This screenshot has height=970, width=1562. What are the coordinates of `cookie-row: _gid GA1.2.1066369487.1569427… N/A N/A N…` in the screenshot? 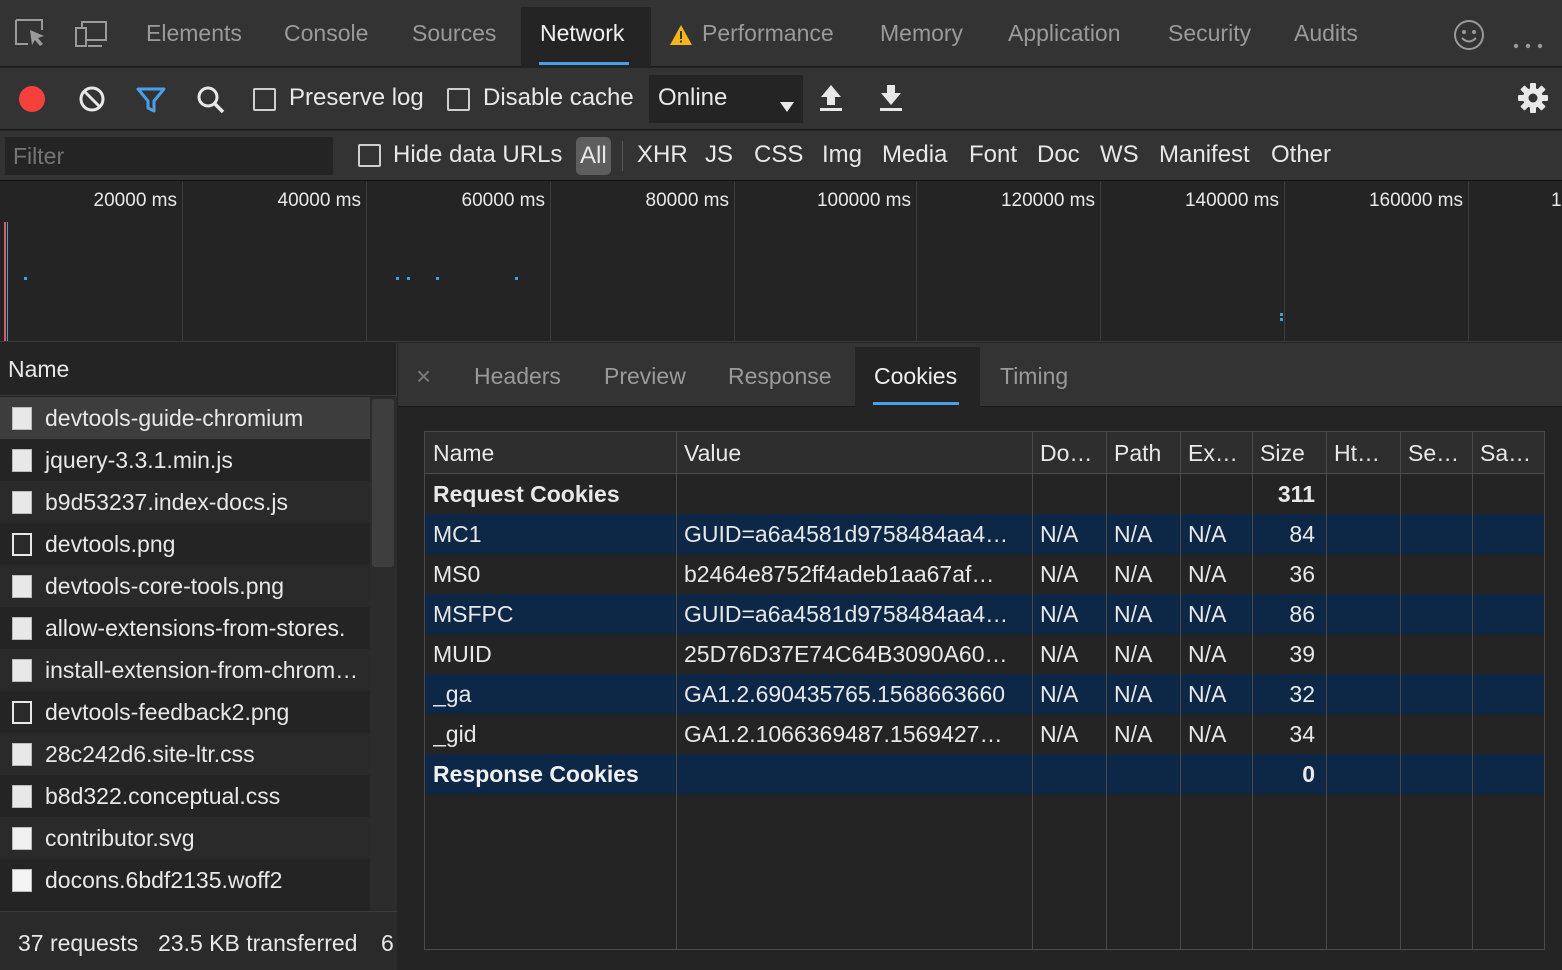 It's located at (984, 734).